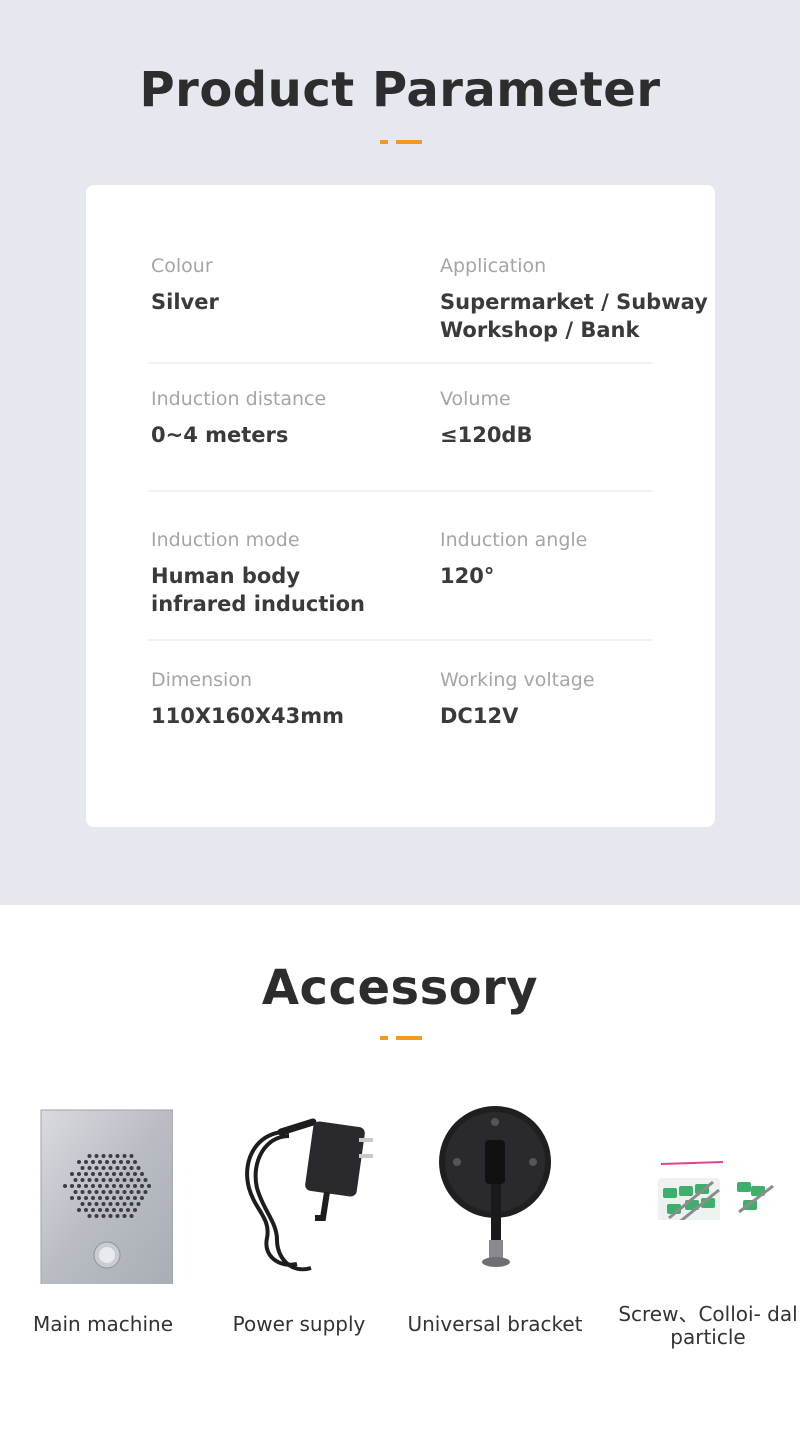  What do you see at coordinates (103, 1324) in the screenshot?
I see `accessory-label: Main machine` at bounding box center [103, 1324].